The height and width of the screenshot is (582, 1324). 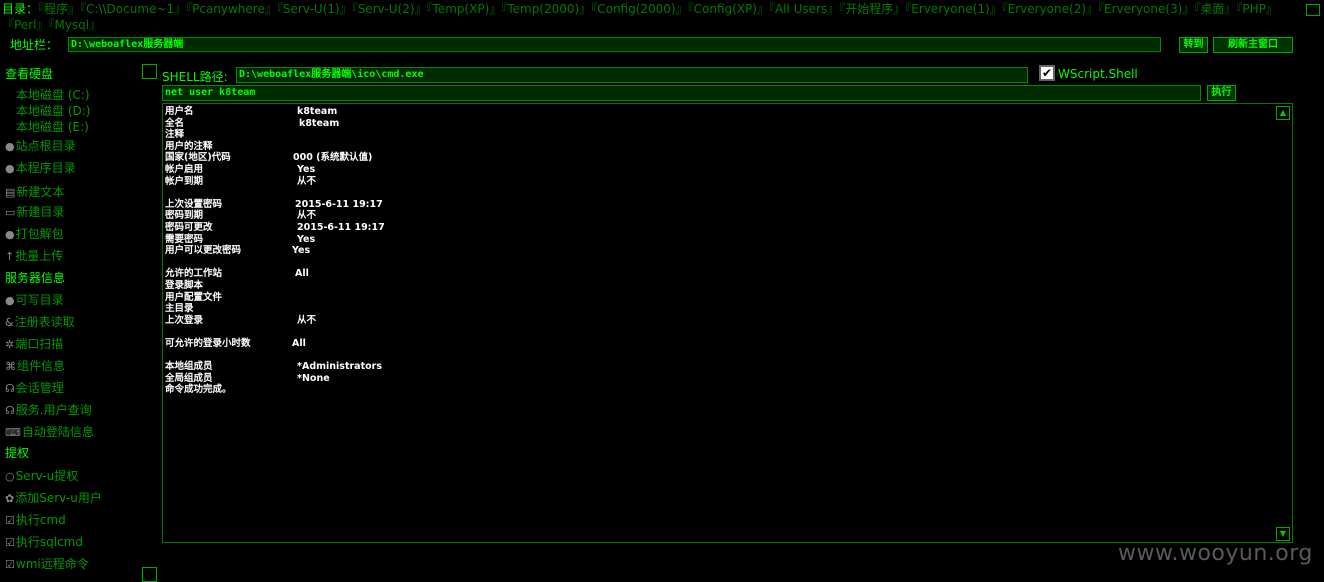 What do you see at coordinates (9, 322) in the screenshot?
I see `registry-icon: &` at bounding box center [9, 322].